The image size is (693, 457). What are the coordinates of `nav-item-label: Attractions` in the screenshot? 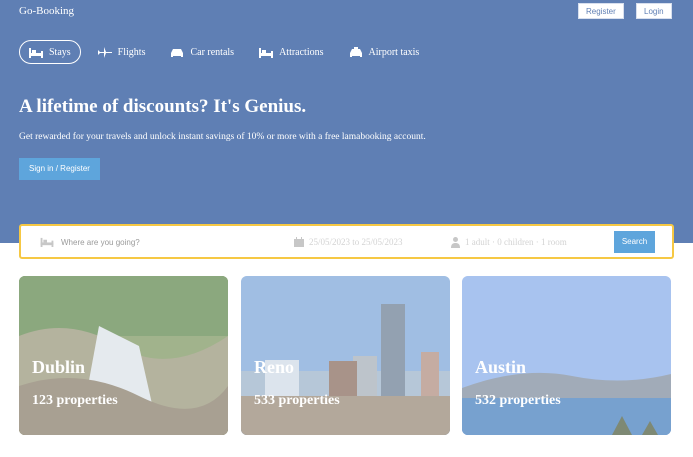 It's located at (301, 52).